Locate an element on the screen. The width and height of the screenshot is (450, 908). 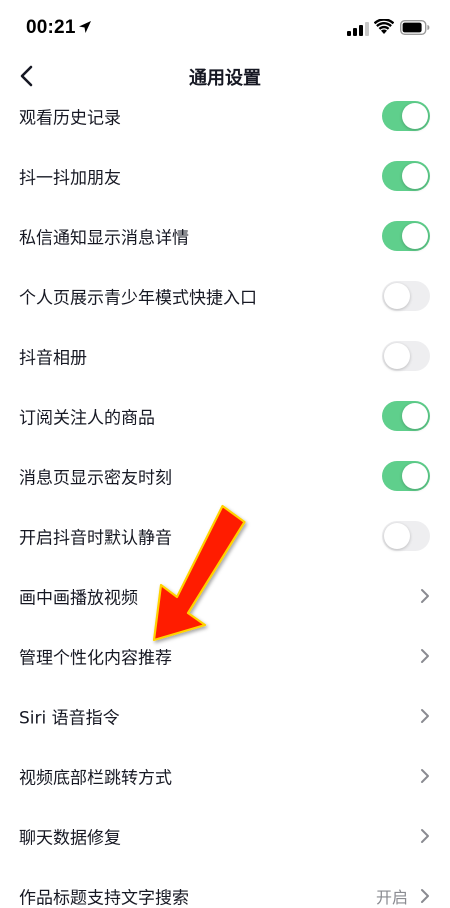
settings-row: 订阅关注人的商品 is located at coordinates (225, 416).